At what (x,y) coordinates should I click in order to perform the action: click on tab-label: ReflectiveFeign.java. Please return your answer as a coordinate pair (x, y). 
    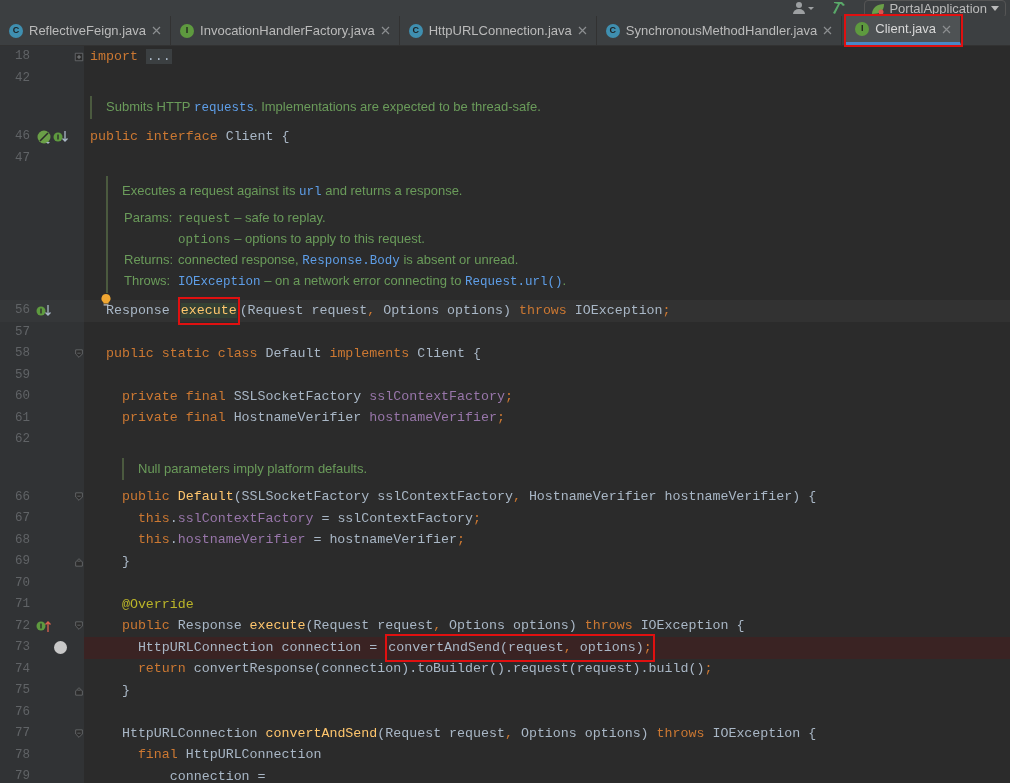
    Looking at the image, I should click on (88, 30).